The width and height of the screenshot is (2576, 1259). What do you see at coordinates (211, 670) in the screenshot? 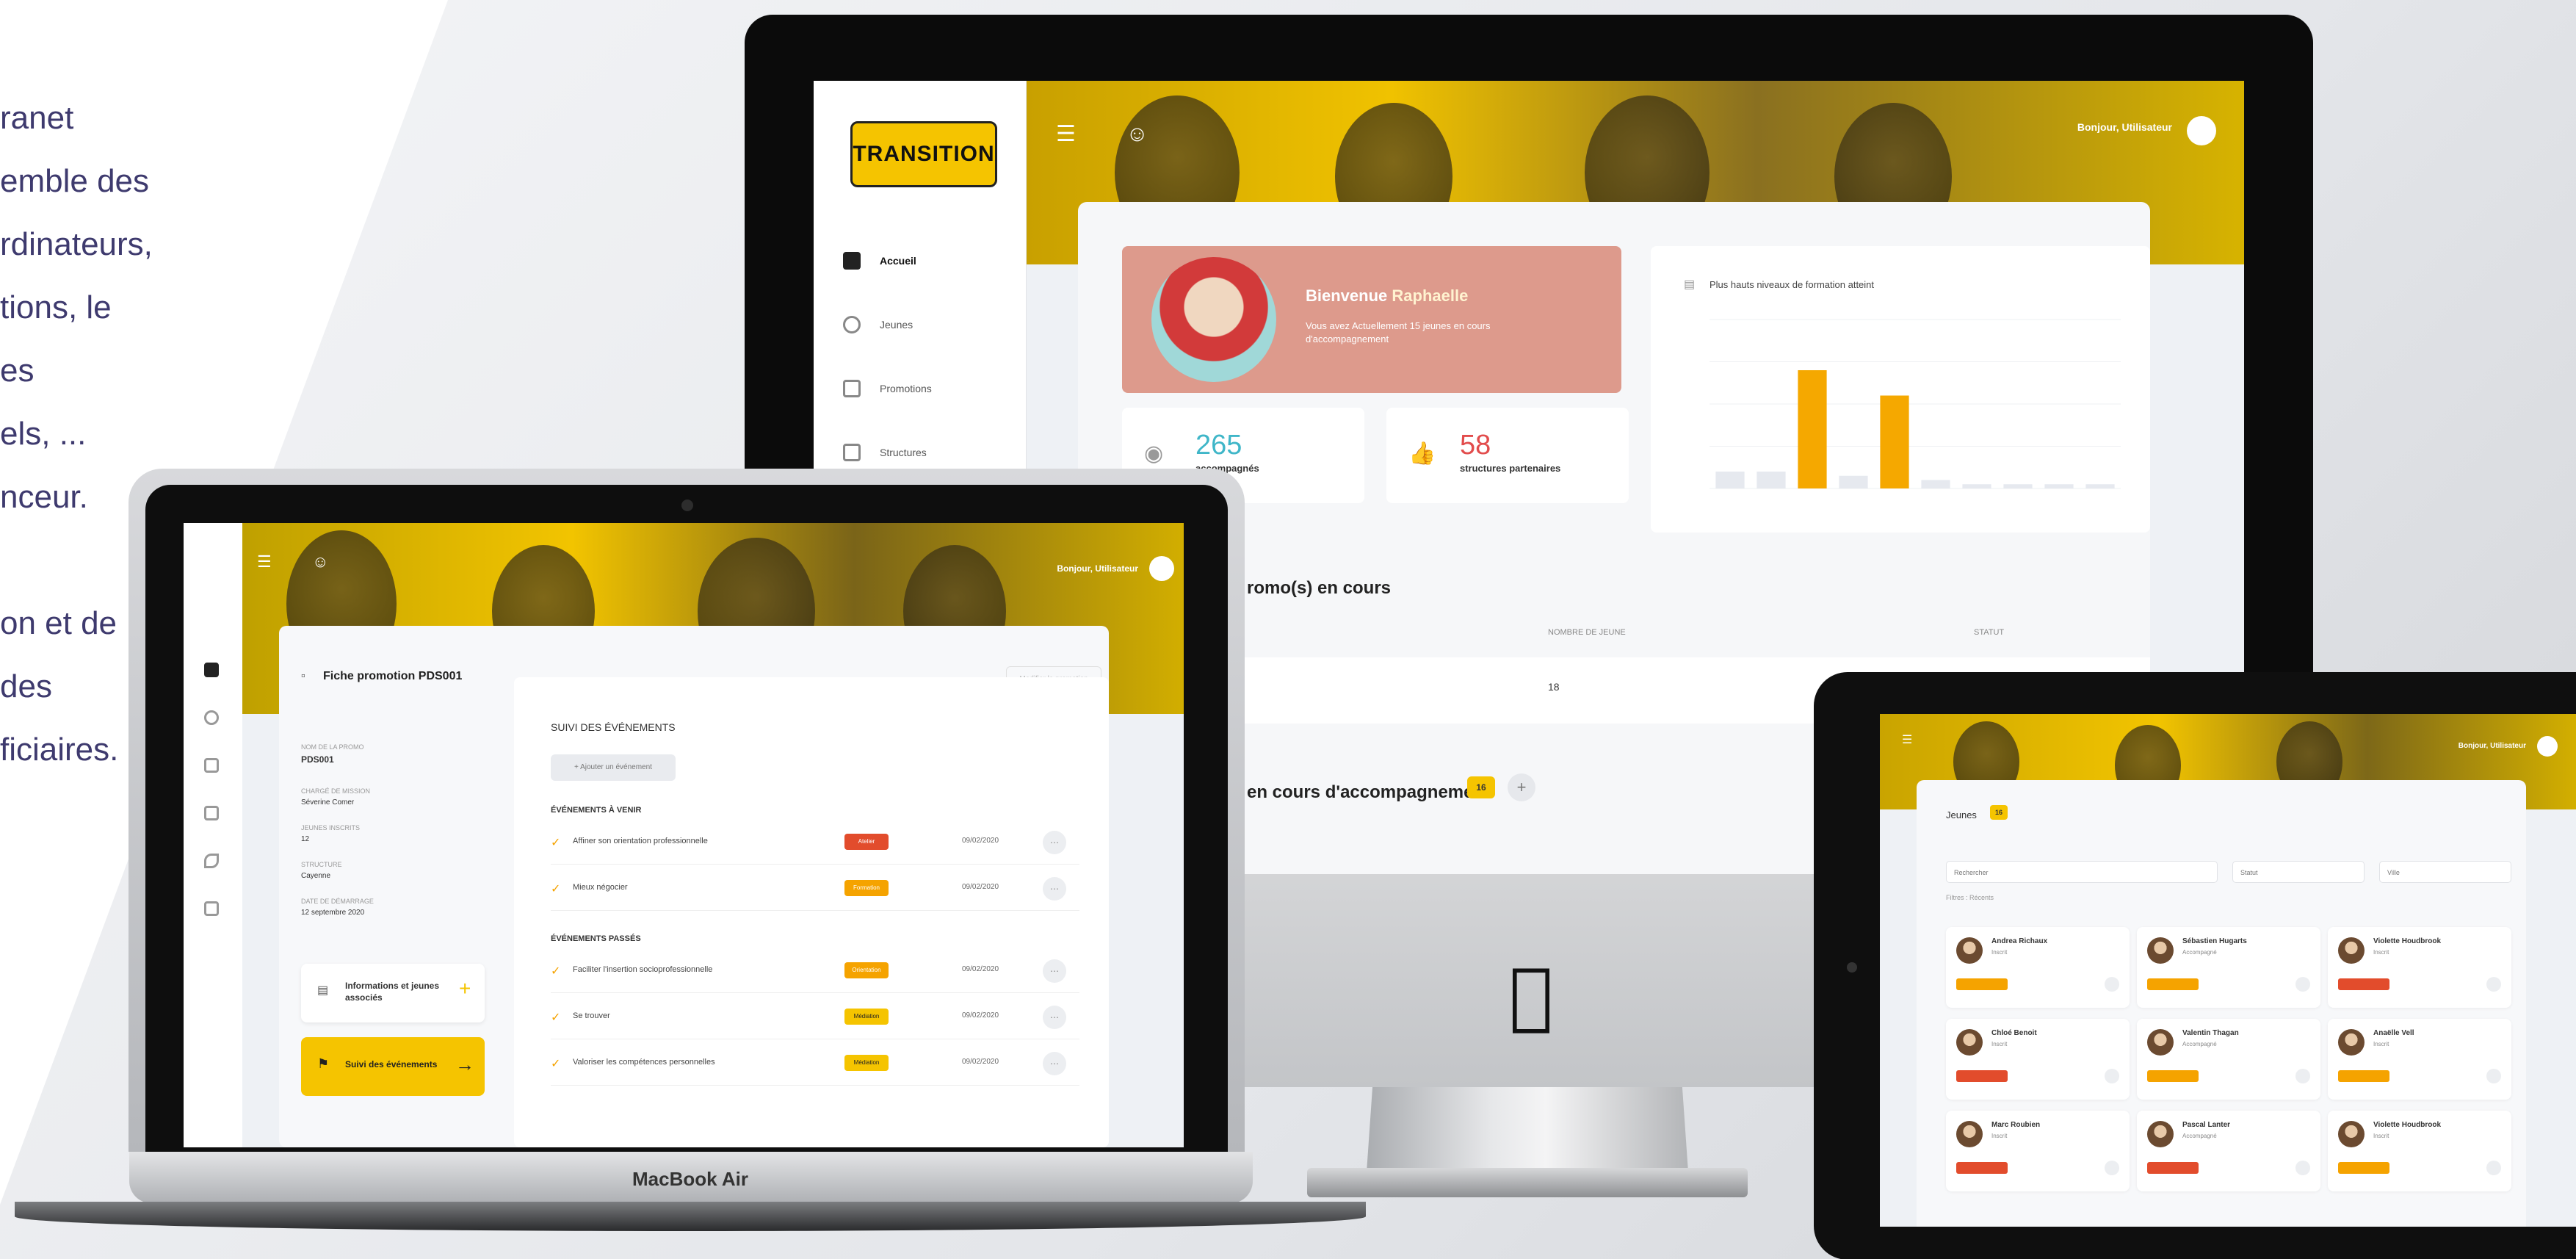
I see `dashboard-icon` at bounding box center [211, 670].